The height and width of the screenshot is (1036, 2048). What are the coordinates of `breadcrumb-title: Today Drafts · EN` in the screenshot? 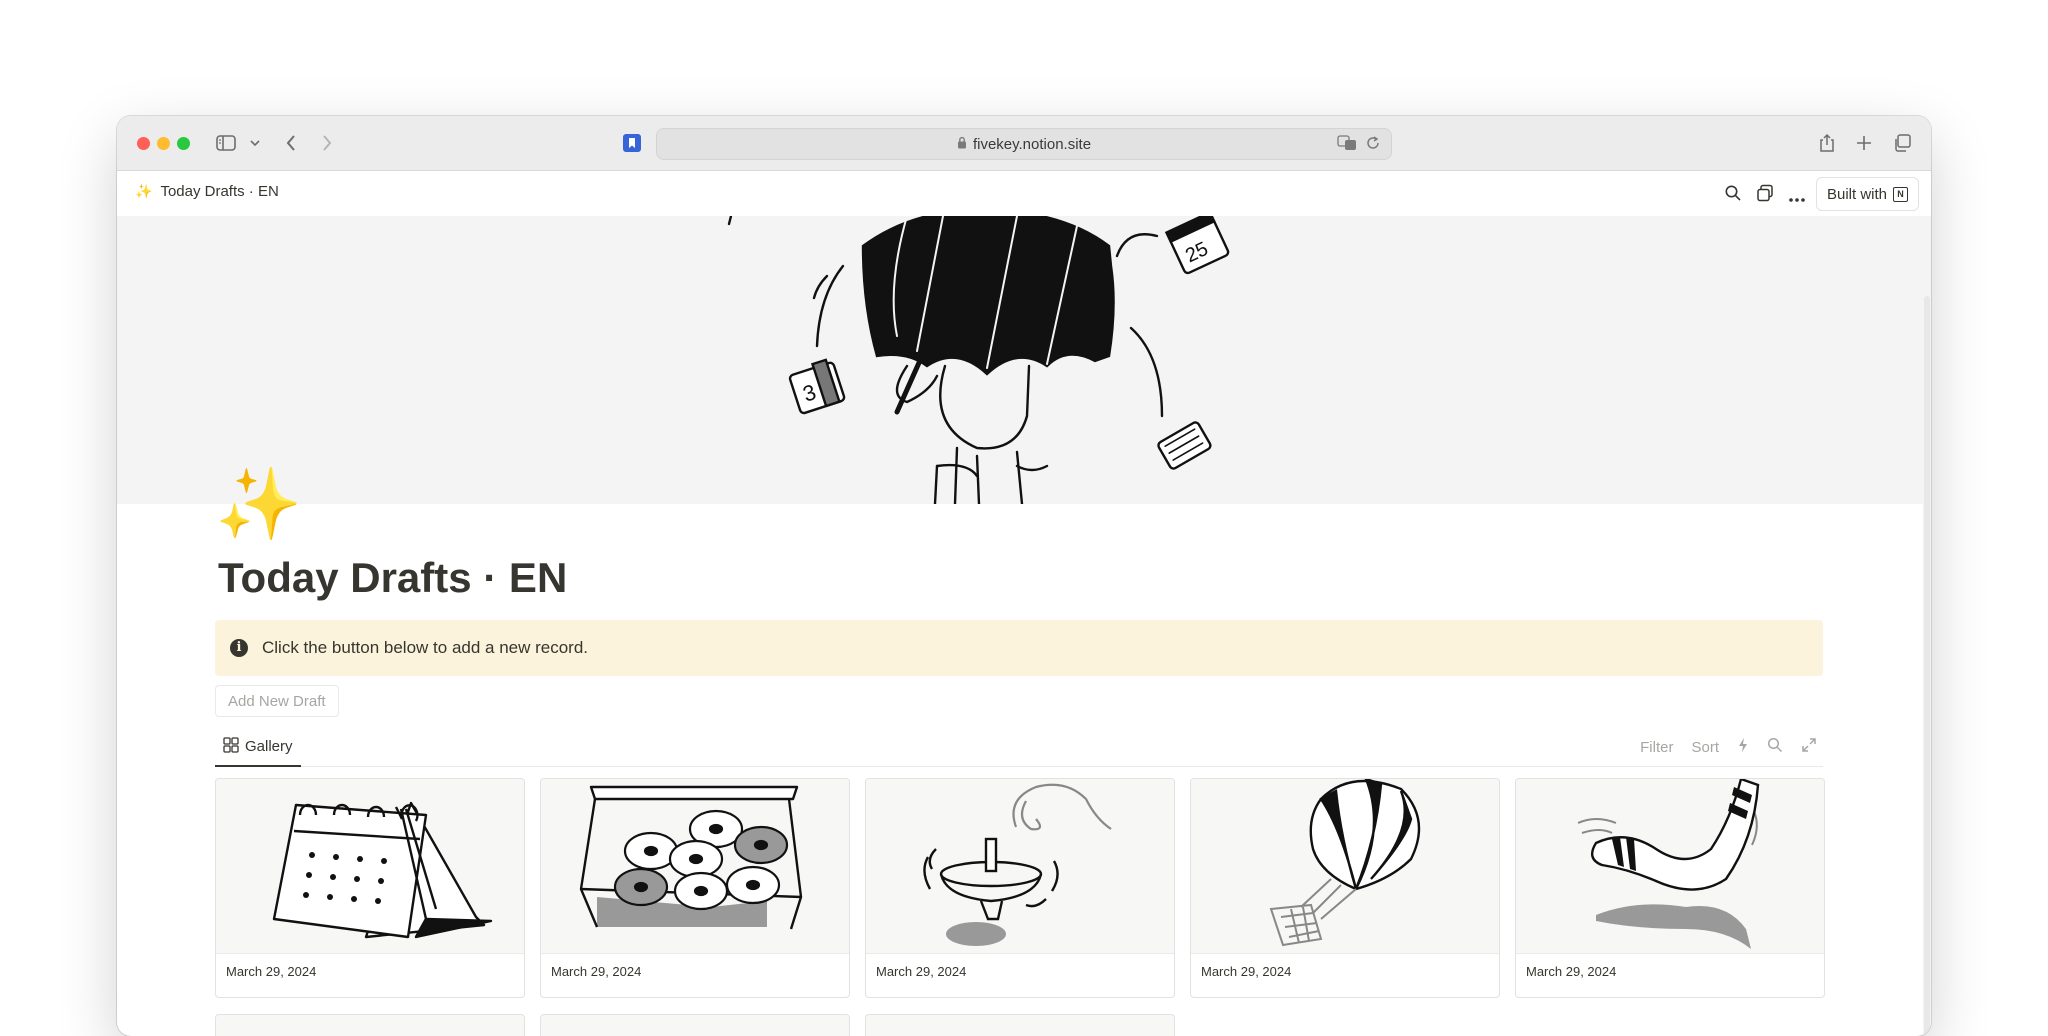 It's located at (219, 191).